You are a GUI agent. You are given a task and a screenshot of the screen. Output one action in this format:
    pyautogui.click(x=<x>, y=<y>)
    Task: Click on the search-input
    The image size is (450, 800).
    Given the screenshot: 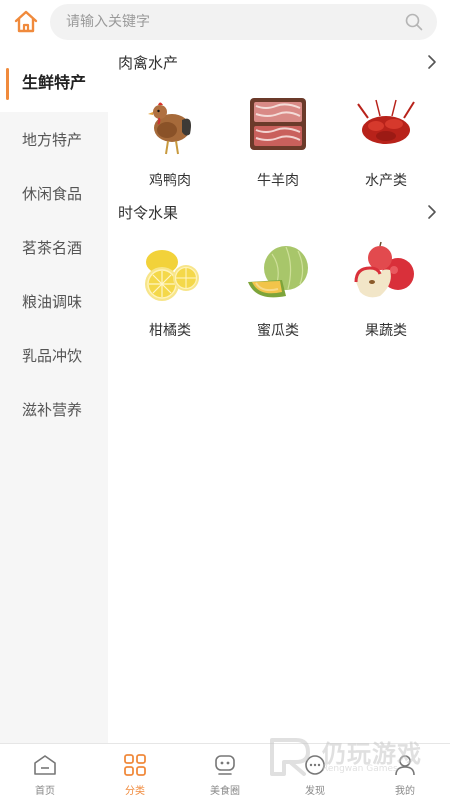 What is the action you would take?
    pyautogui.click(x=226, y=22)
    